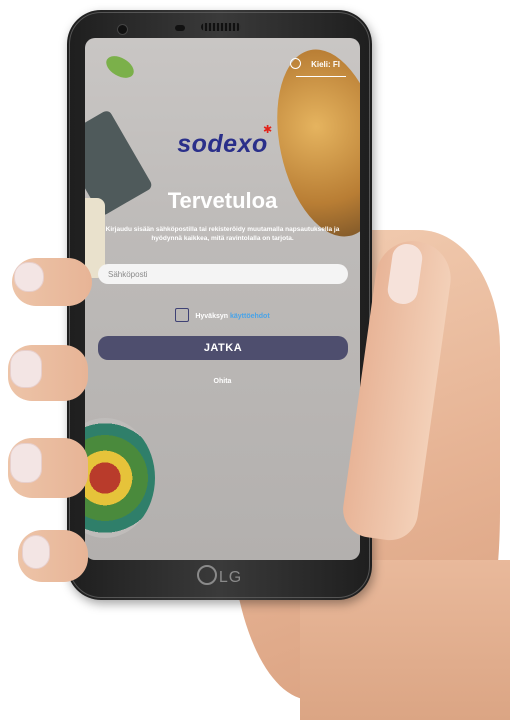  What do you see at coordinates (268, 130) in the screenshot?
I see `logo-star-icon: ✱` at bounding box center [268, 130].